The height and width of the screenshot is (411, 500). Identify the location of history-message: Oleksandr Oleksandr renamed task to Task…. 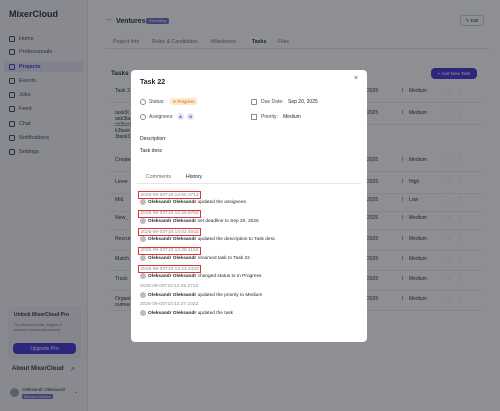
(199, 258).